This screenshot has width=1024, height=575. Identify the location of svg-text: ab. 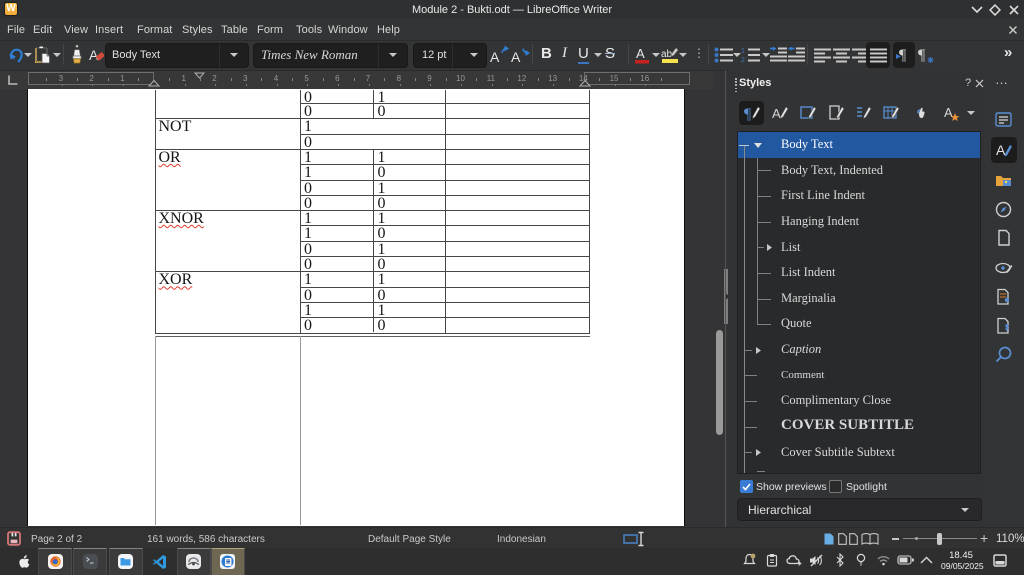
(667, 54).